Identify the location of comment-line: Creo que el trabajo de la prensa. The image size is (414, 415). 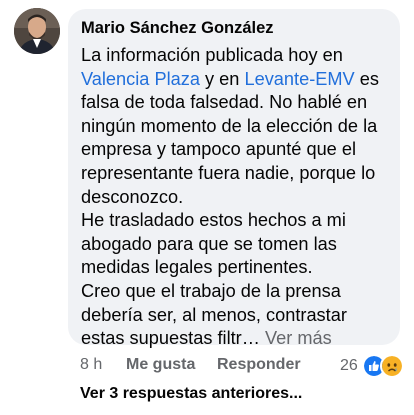
(211, 290).